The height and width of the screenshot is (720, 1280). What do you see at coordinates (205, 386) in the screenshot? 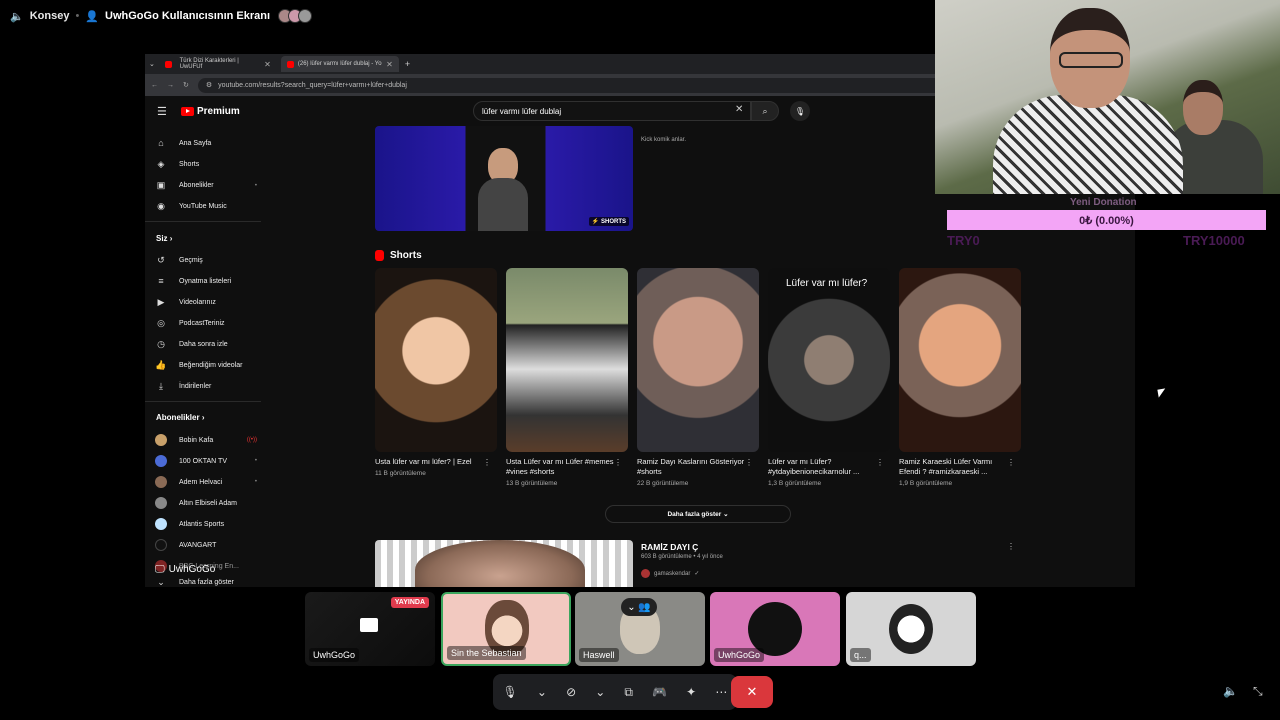
I see `sidebar-item-downloads: ⤓ İndirilenler` at bounding box center [205, 386].